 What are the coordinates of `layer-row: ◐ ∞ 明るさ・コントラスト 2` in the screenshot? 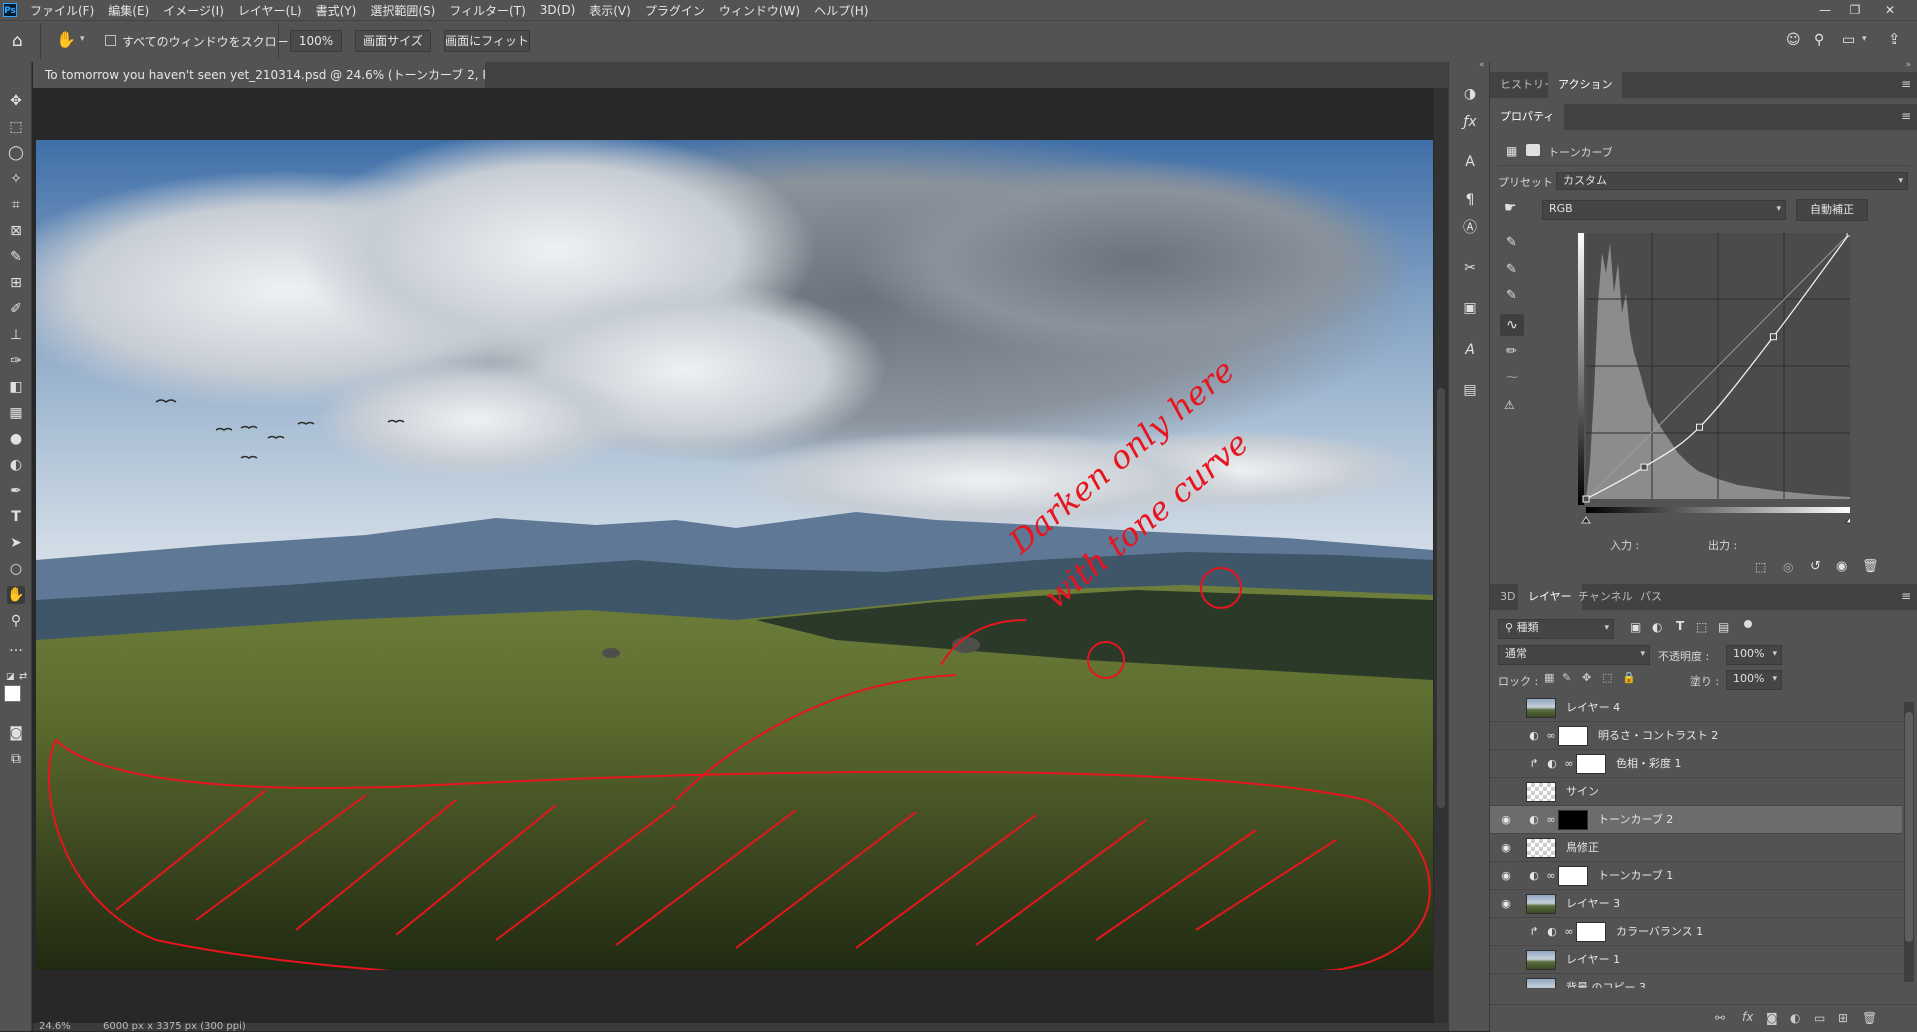 It's located at (1696, 736).